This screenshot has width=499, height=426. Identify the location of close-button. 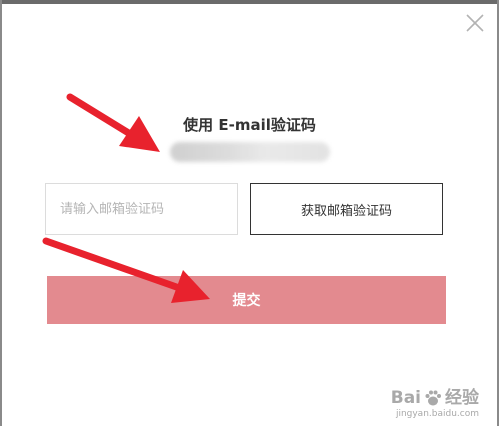
(475, 23).